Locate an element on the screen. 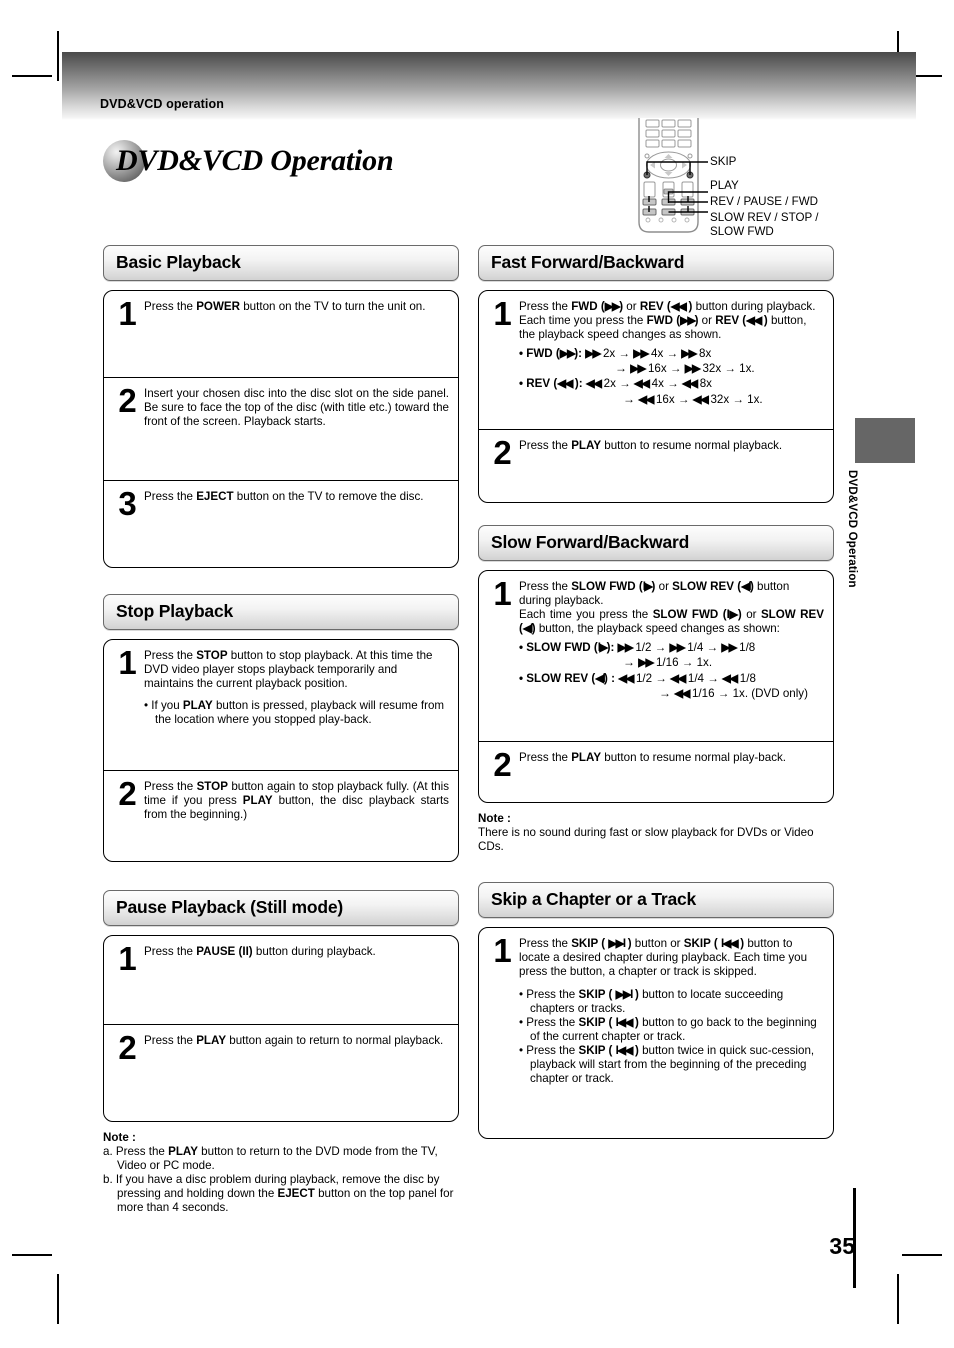  section-header-slow-forward-backward: Slow Forward/Backward is located at coordinates (656, 543).